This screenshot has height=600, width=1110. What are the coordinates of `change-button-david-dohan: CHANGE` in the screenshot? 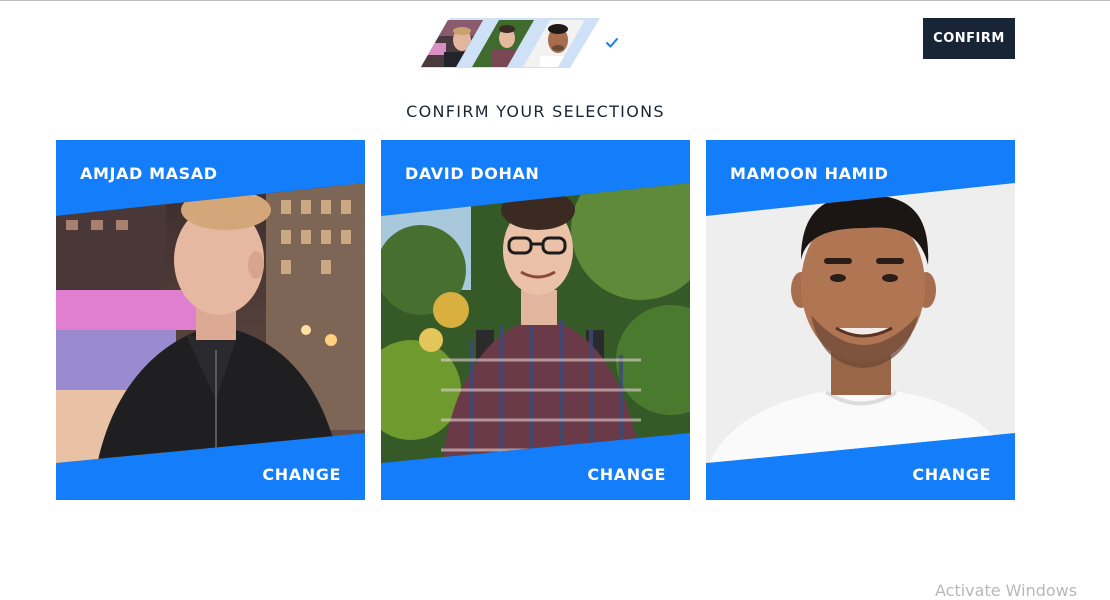 It's located at (626, 474).